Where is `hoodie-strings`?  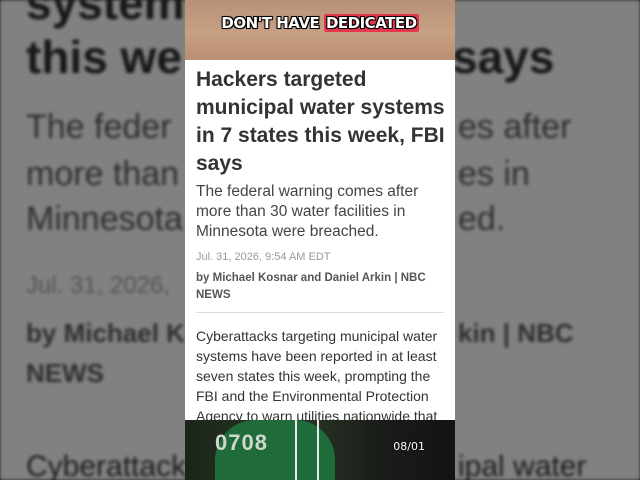
hoodie-strings is located at coordinates (307, 450).